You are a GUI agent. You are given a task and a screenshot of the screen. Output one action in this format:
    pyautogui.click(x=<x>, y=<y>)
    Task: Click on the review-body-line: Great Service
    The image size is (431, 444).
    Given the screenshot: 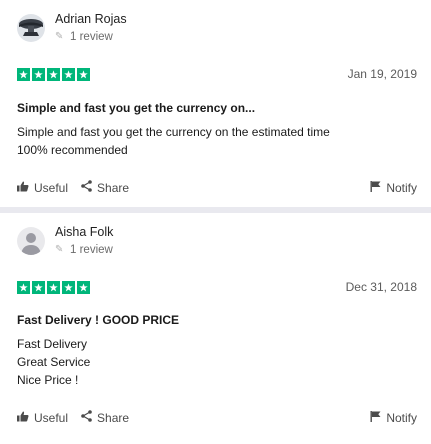 What is the action you would take?
    pyautogui.click(x=54, y=362)
    